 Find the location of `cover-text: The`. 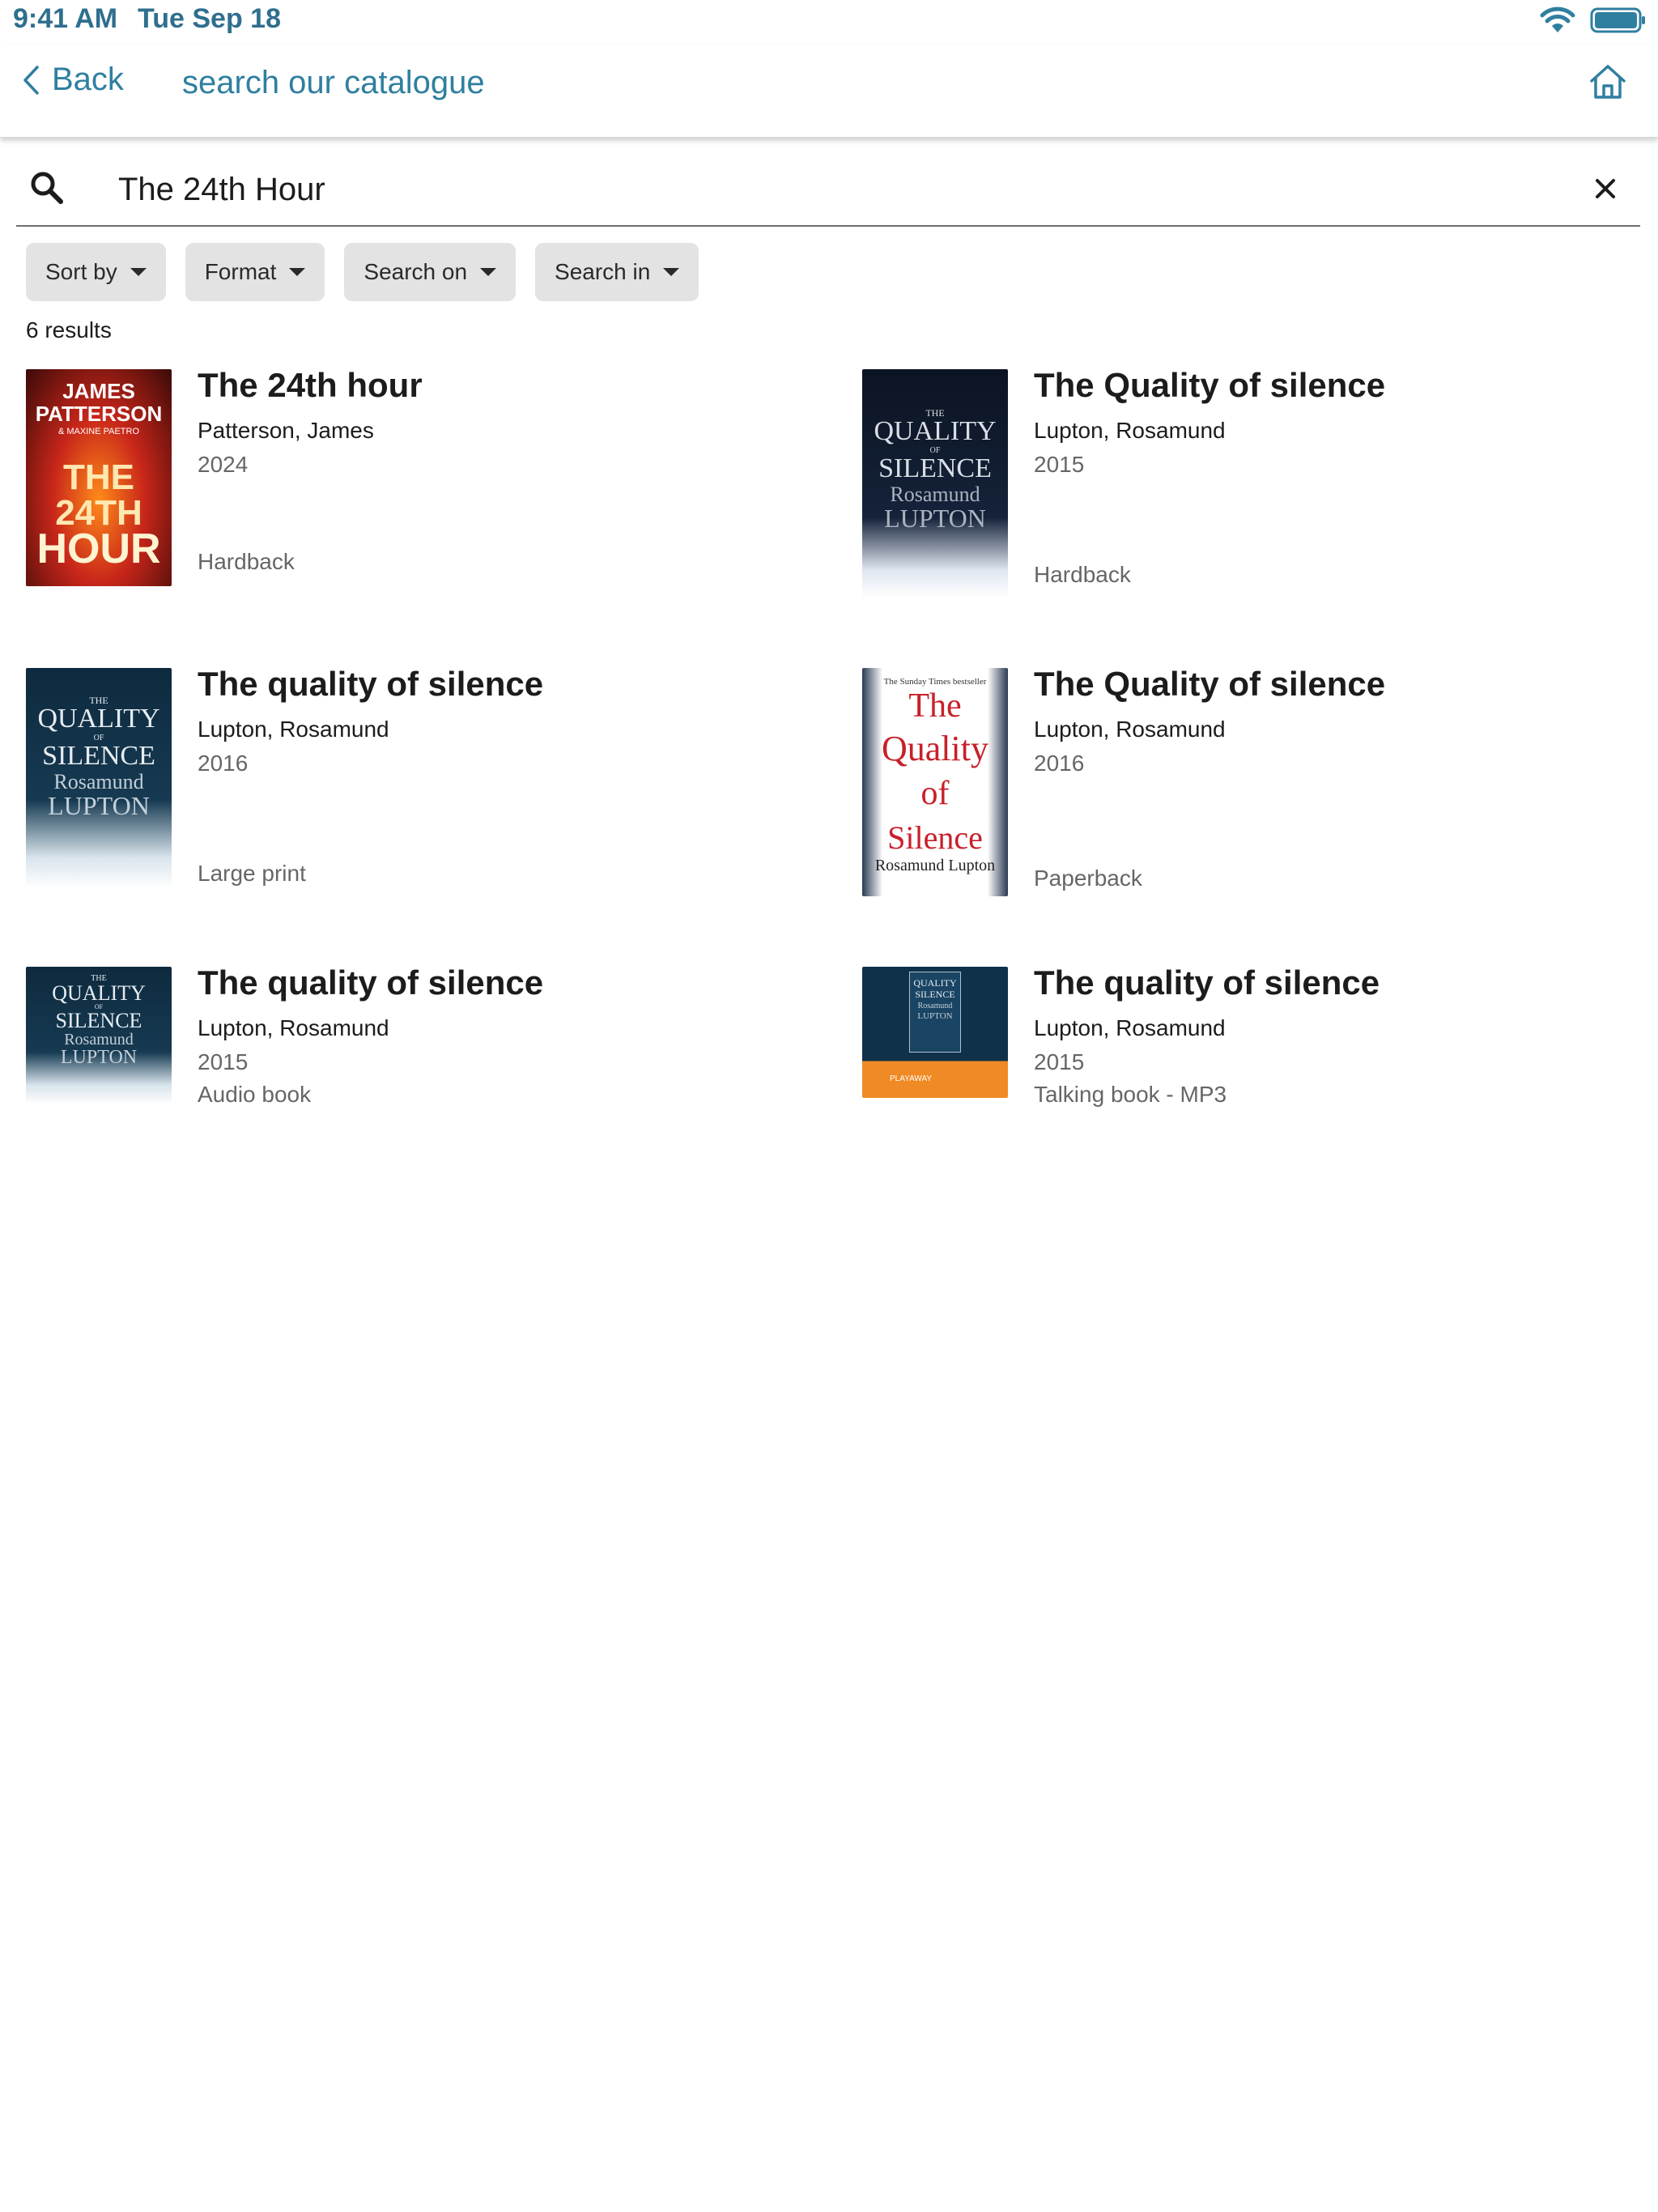

cover-text: The is located at coordinates (935, 706).